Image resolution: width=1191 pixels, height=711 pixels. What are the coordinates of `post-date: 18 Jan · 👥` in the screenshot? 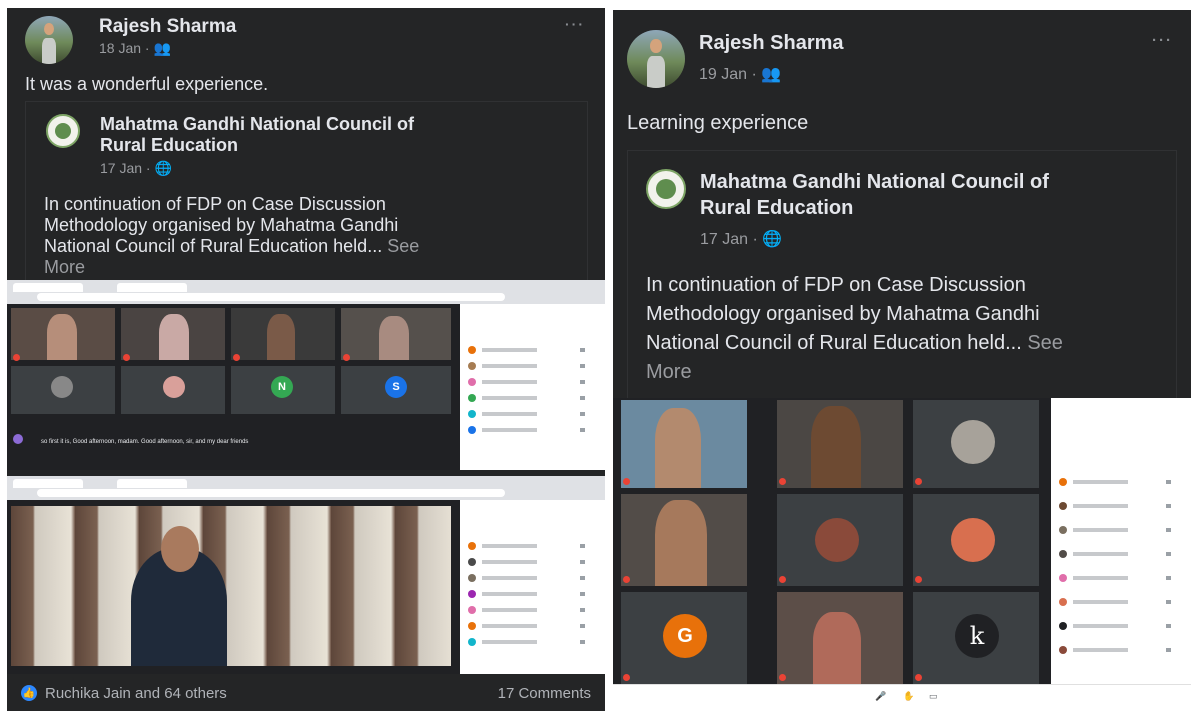 It's located at (135, 48).